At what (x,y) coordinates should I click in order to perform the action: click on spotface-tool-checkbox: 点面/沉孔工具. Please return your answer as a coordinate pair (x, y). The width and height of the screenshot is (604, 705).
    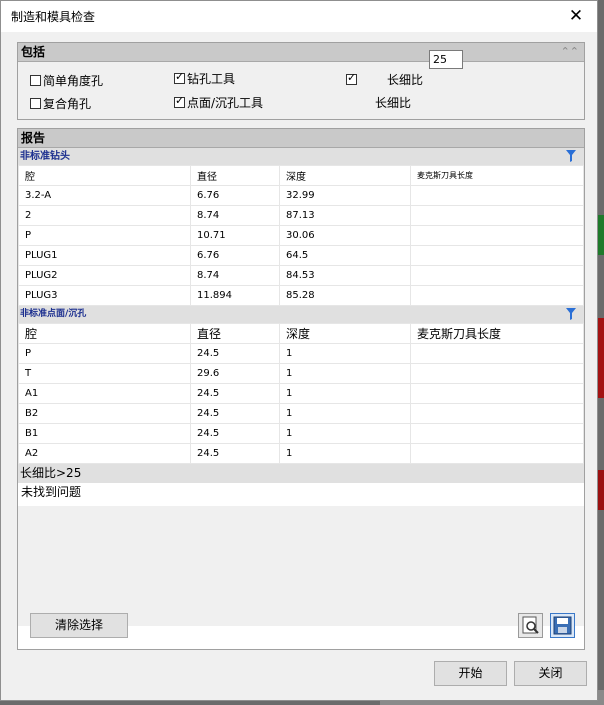
    Looking at the image, I should click on (218, 102).